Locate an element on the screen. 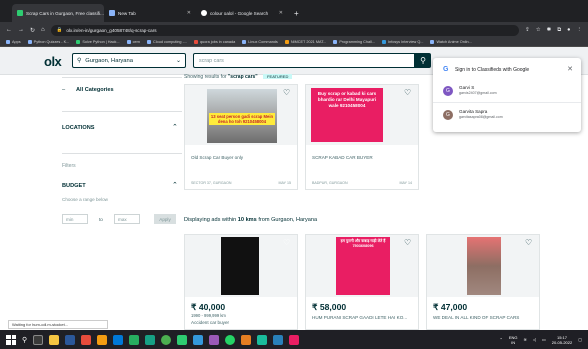 The image size is (588, 349). reload-icon: ↻ is located at coordinates (32, 30).